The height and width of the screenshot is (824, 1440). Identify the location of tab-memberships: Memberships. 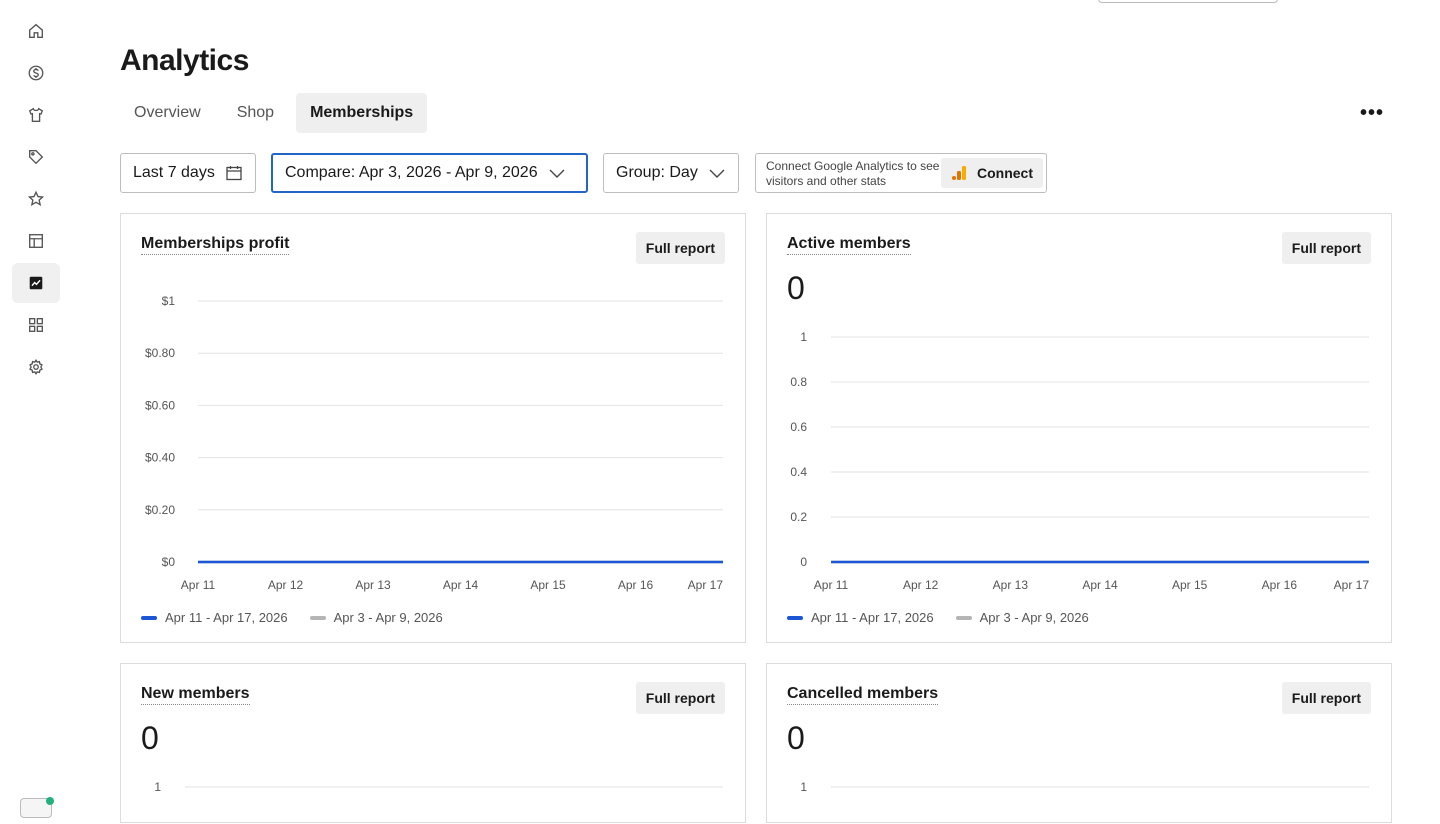
(362, 113).